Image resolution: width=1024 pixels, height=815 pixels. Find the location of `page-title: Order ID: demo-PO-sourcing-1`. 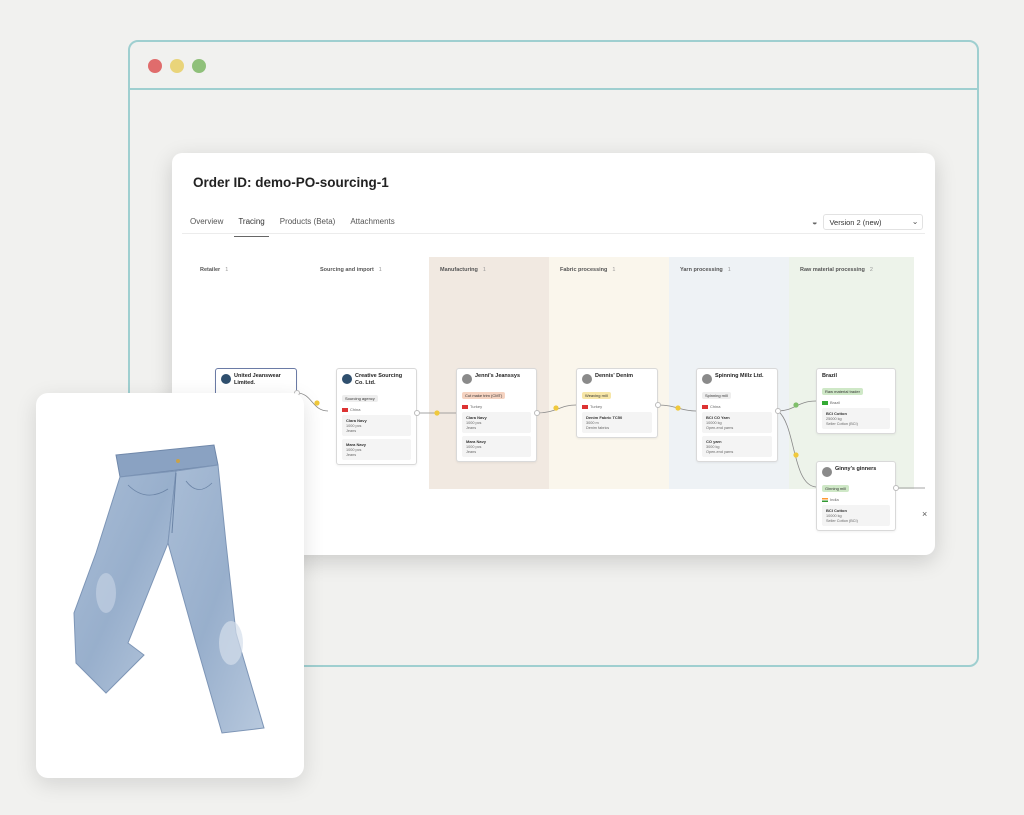

page-title: Order ID: demo-PO-sourcing-1 is located at coordinates (291, 182).